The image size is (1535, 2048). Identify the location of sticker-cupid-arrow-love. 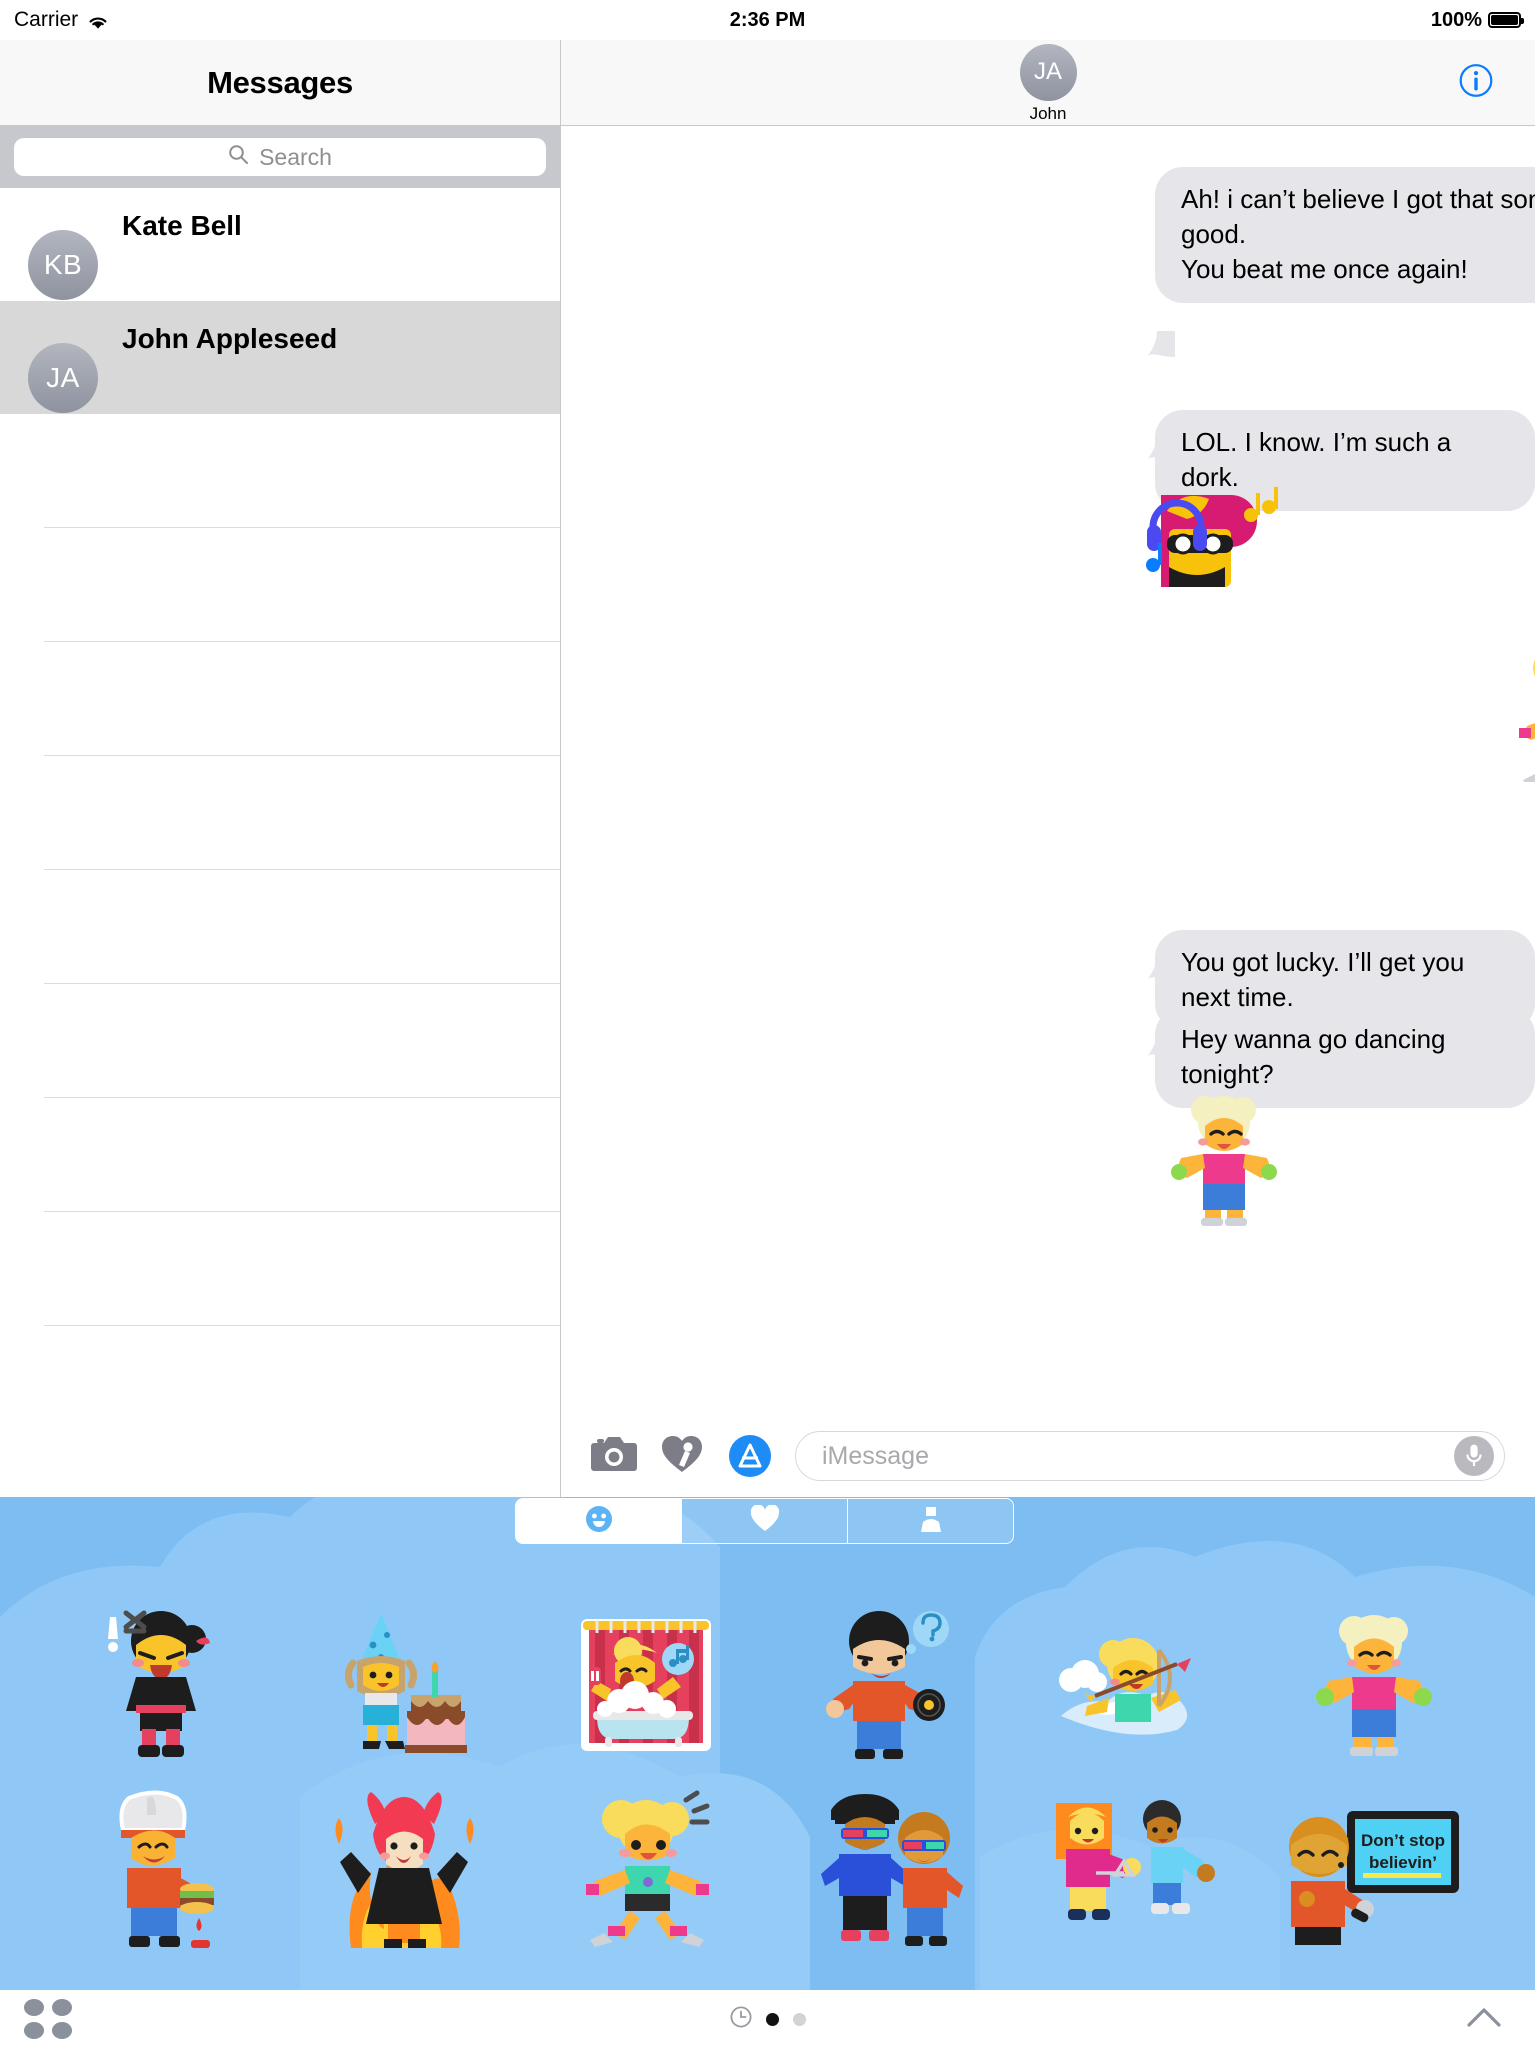
(1131, 1685).